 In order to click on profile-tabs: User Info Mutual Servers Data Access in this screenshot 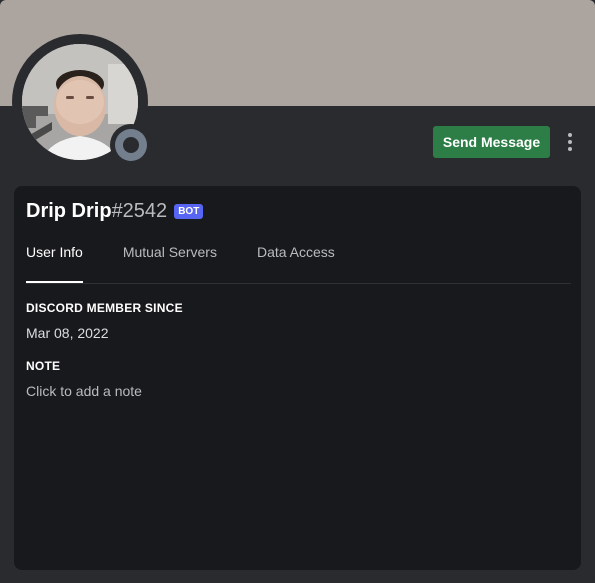, I will do `click(298, 259)`.